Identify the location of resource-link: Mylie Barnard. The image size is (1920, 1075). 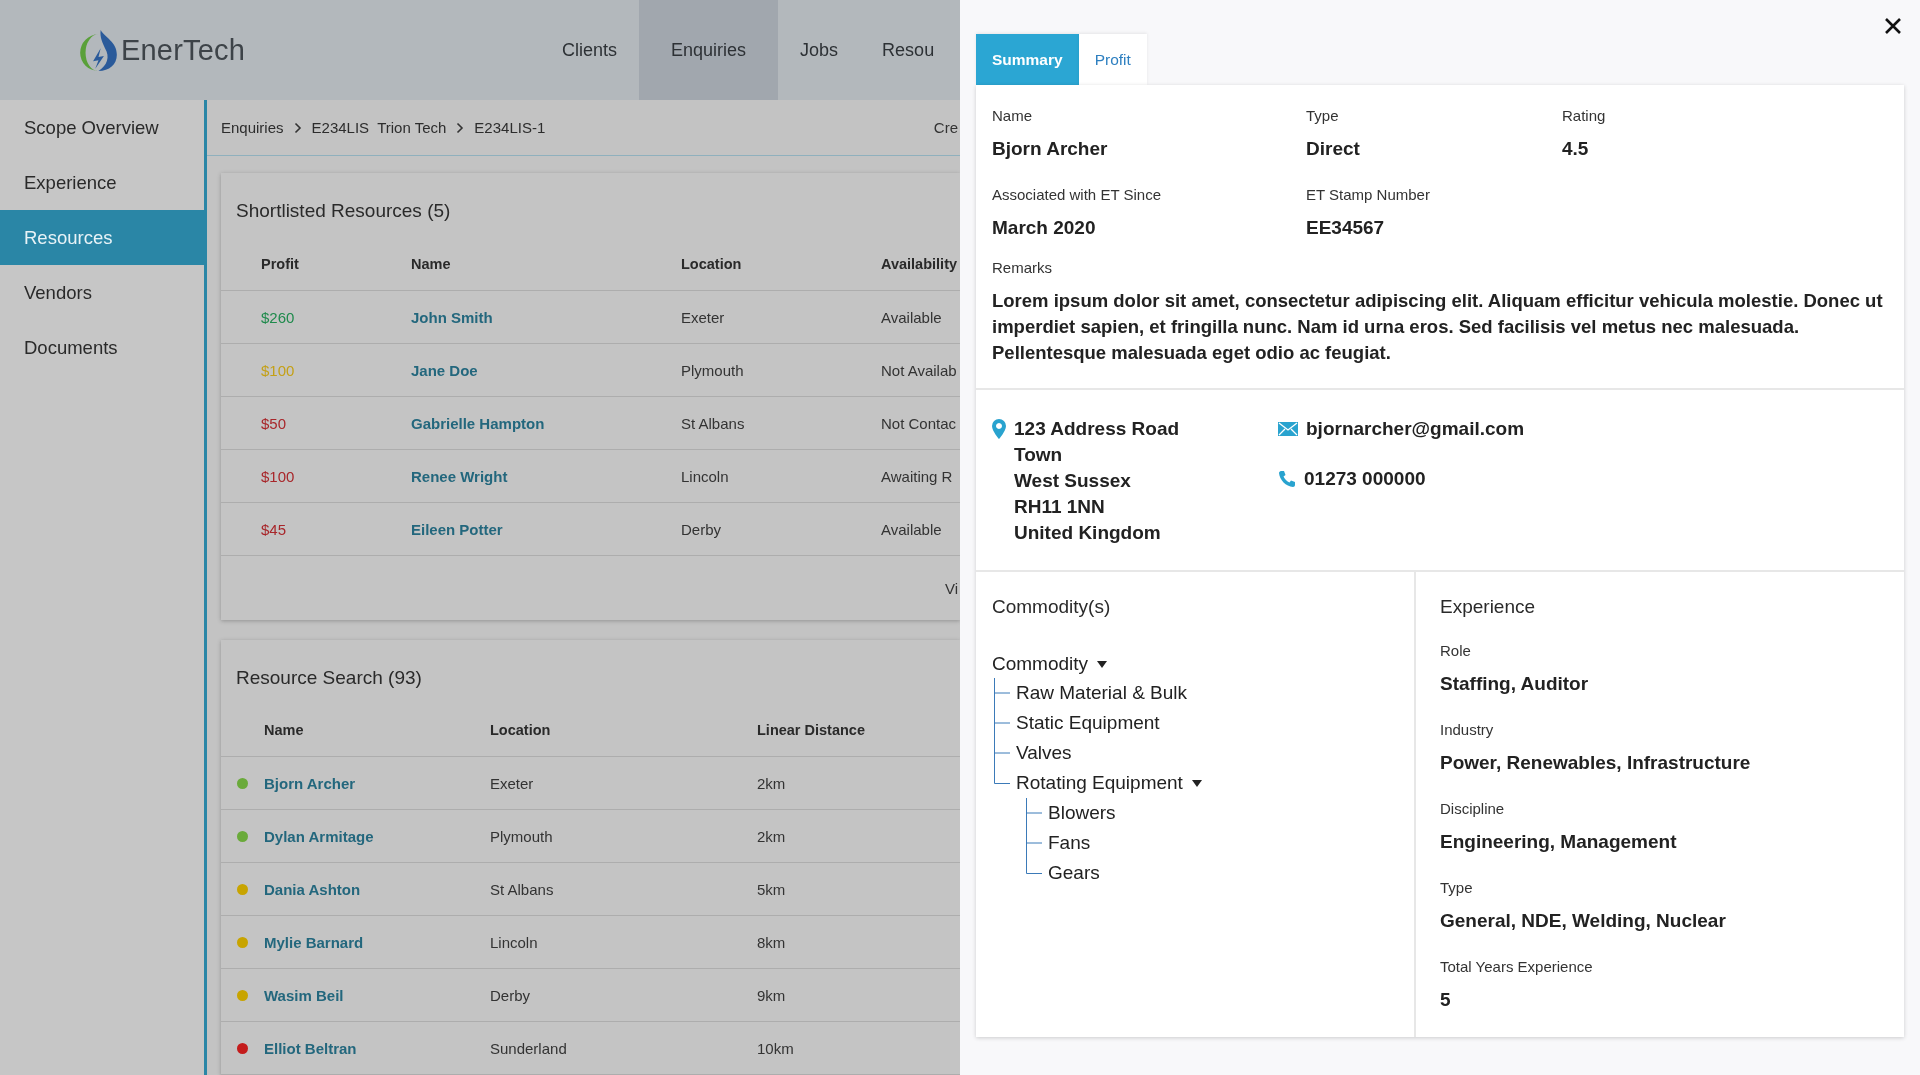
(377, 942).